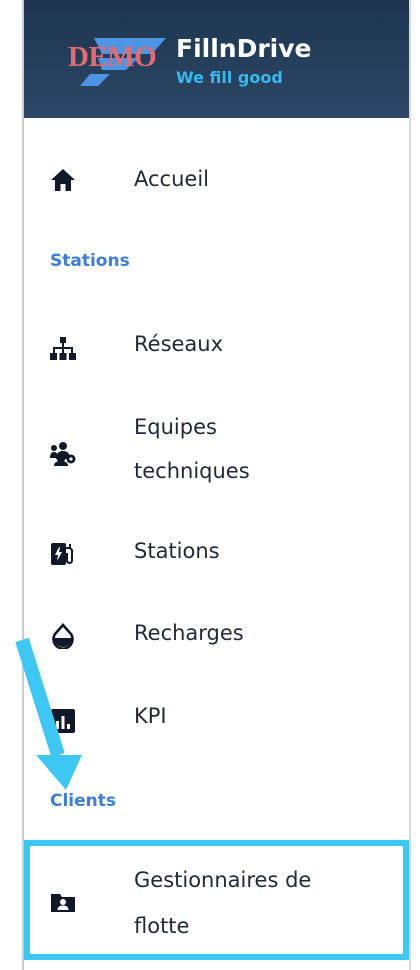 This screenshot has height=970, width=420. What do you see at coordinates (189, 633) in the screenshot?
I see `nav-label-recharges: Recharges` at bounding box center [189, 633].